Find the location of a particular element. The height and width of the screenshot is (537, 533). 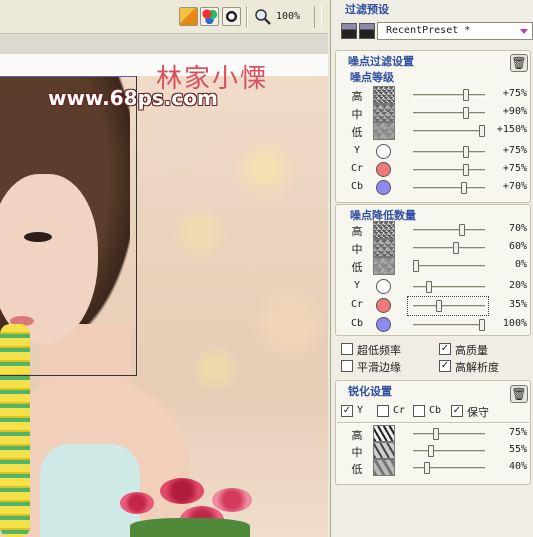

checkbox-smooth-edges is located at coordinates (347, 366).